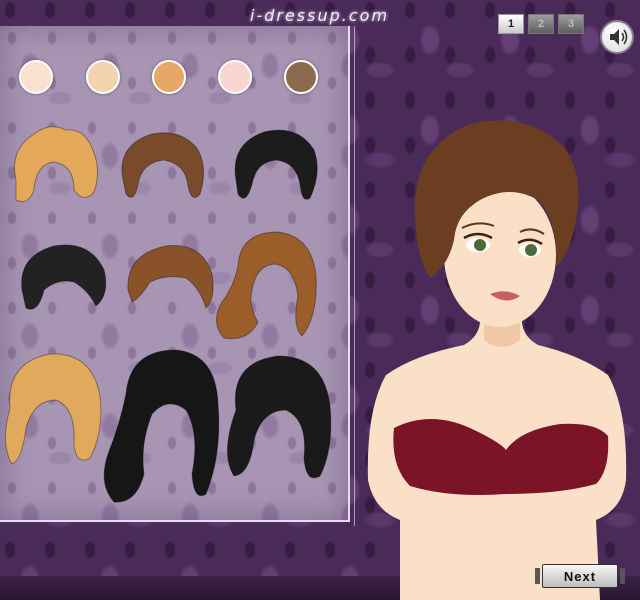  I want to click on page-3-button: 3, so click(571, 24).